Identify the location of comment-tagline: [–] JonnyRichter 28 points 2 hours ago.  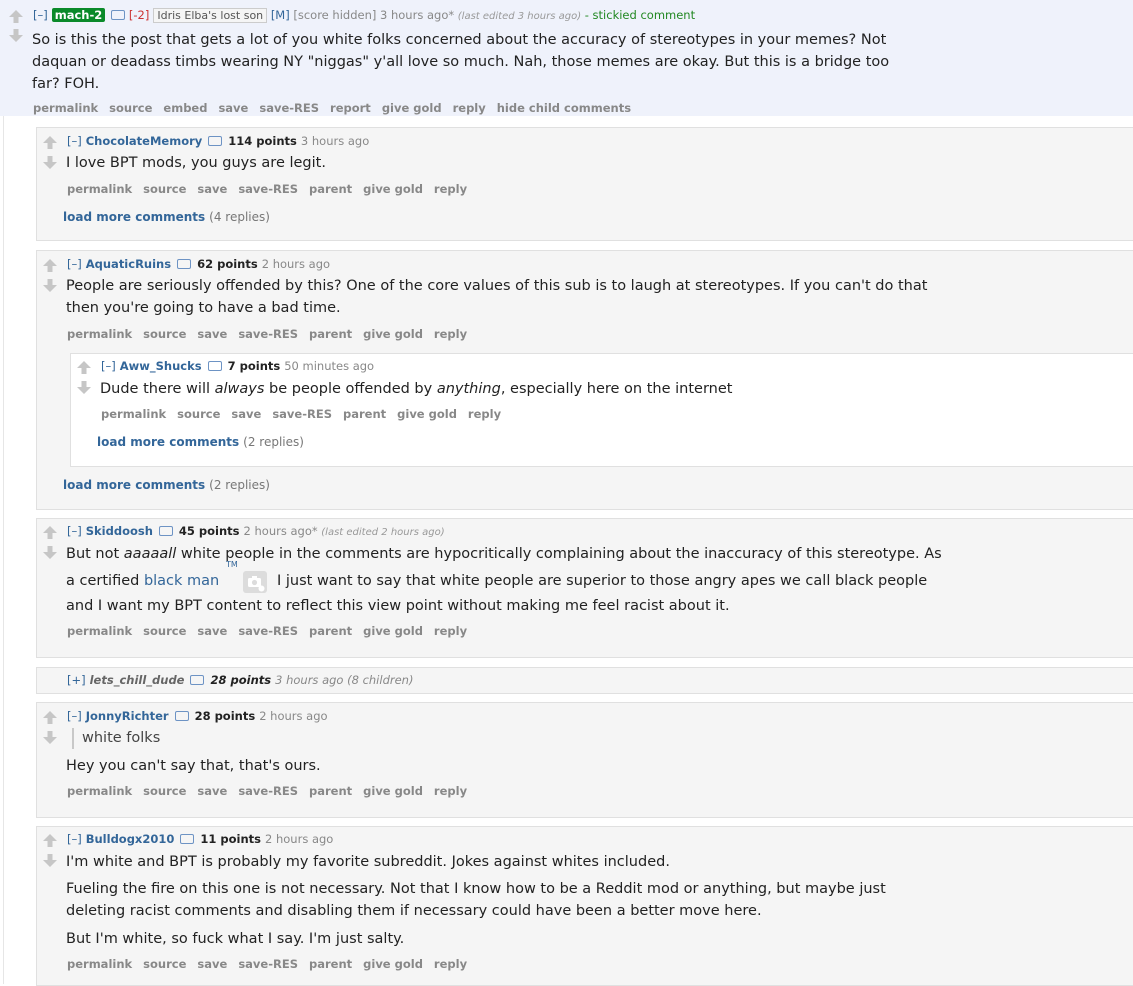
(197, 716).